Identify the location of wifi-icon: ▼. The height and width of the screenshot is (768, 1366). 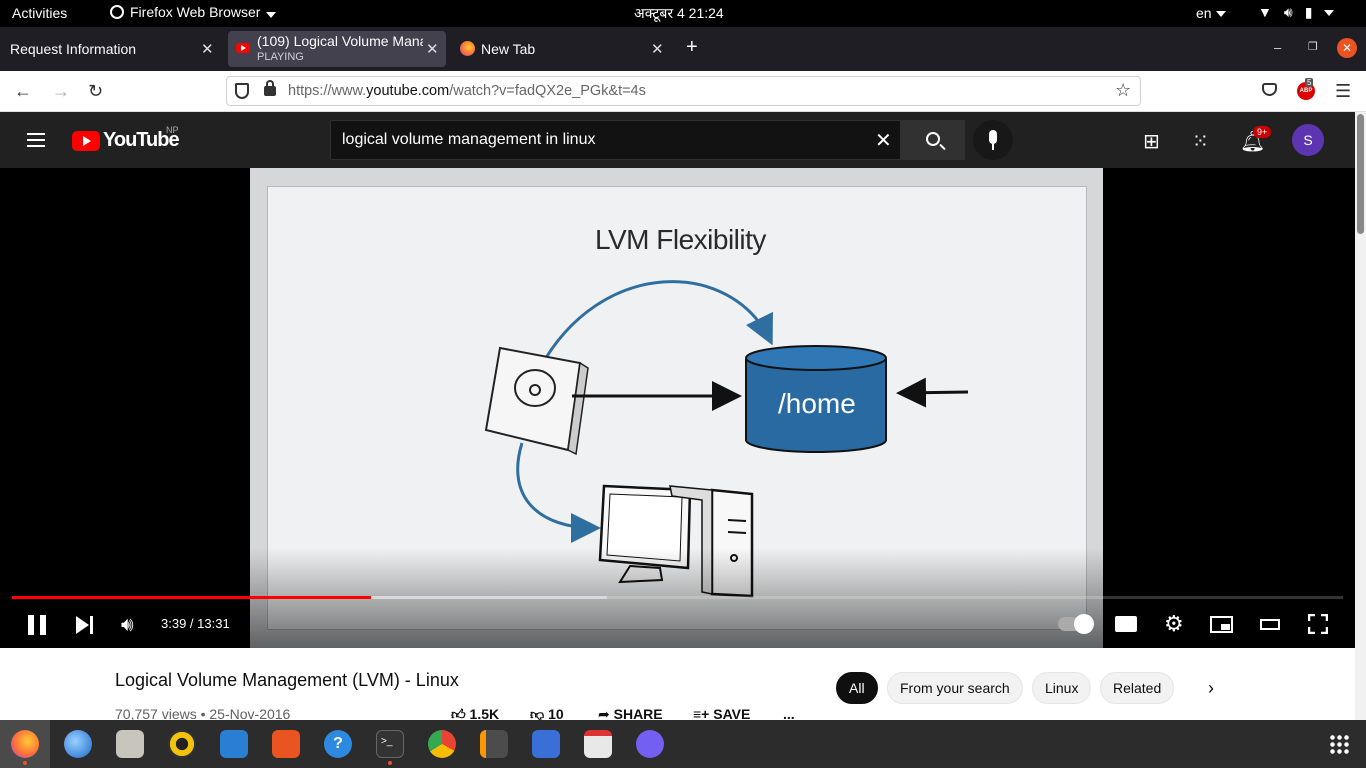
(1265, 12).